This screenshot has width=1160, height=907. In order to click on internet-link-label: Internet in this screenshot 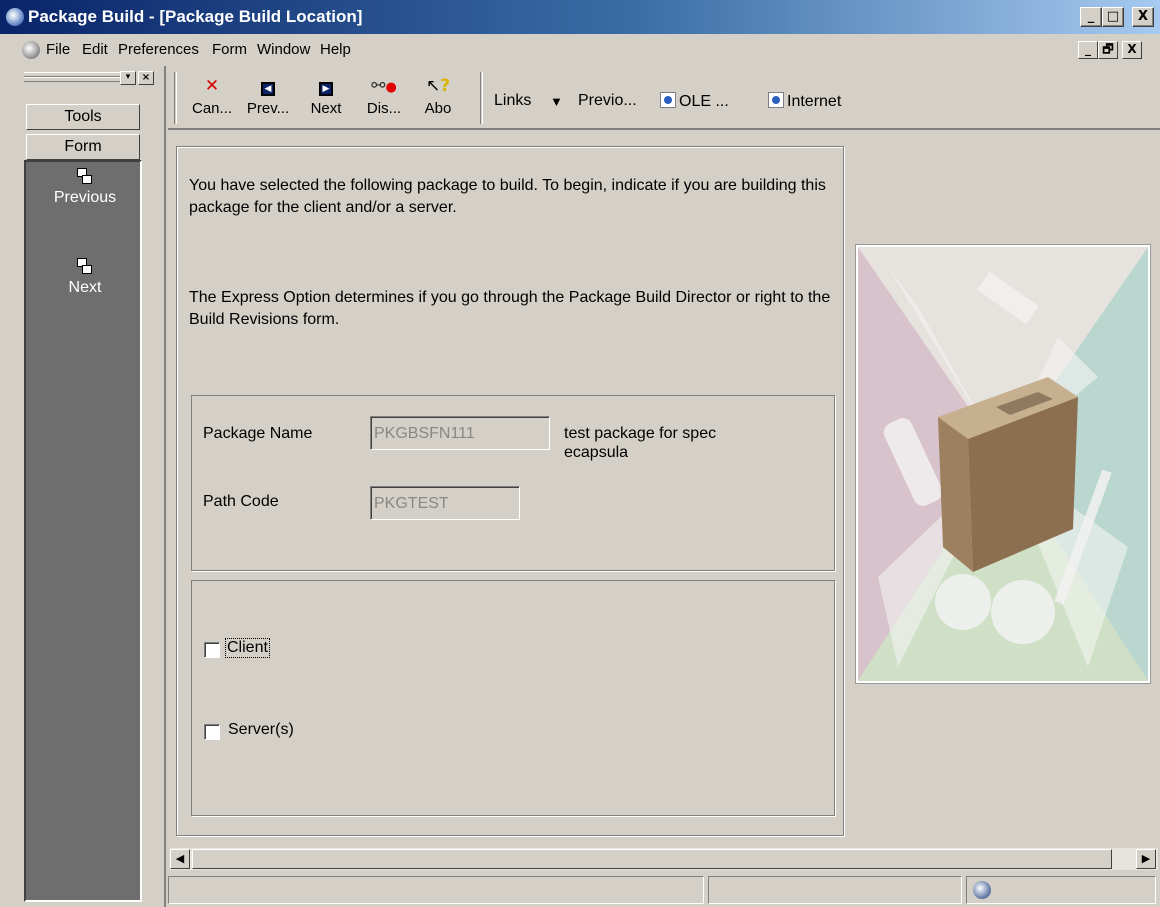, I will do `click(814, 101)`.